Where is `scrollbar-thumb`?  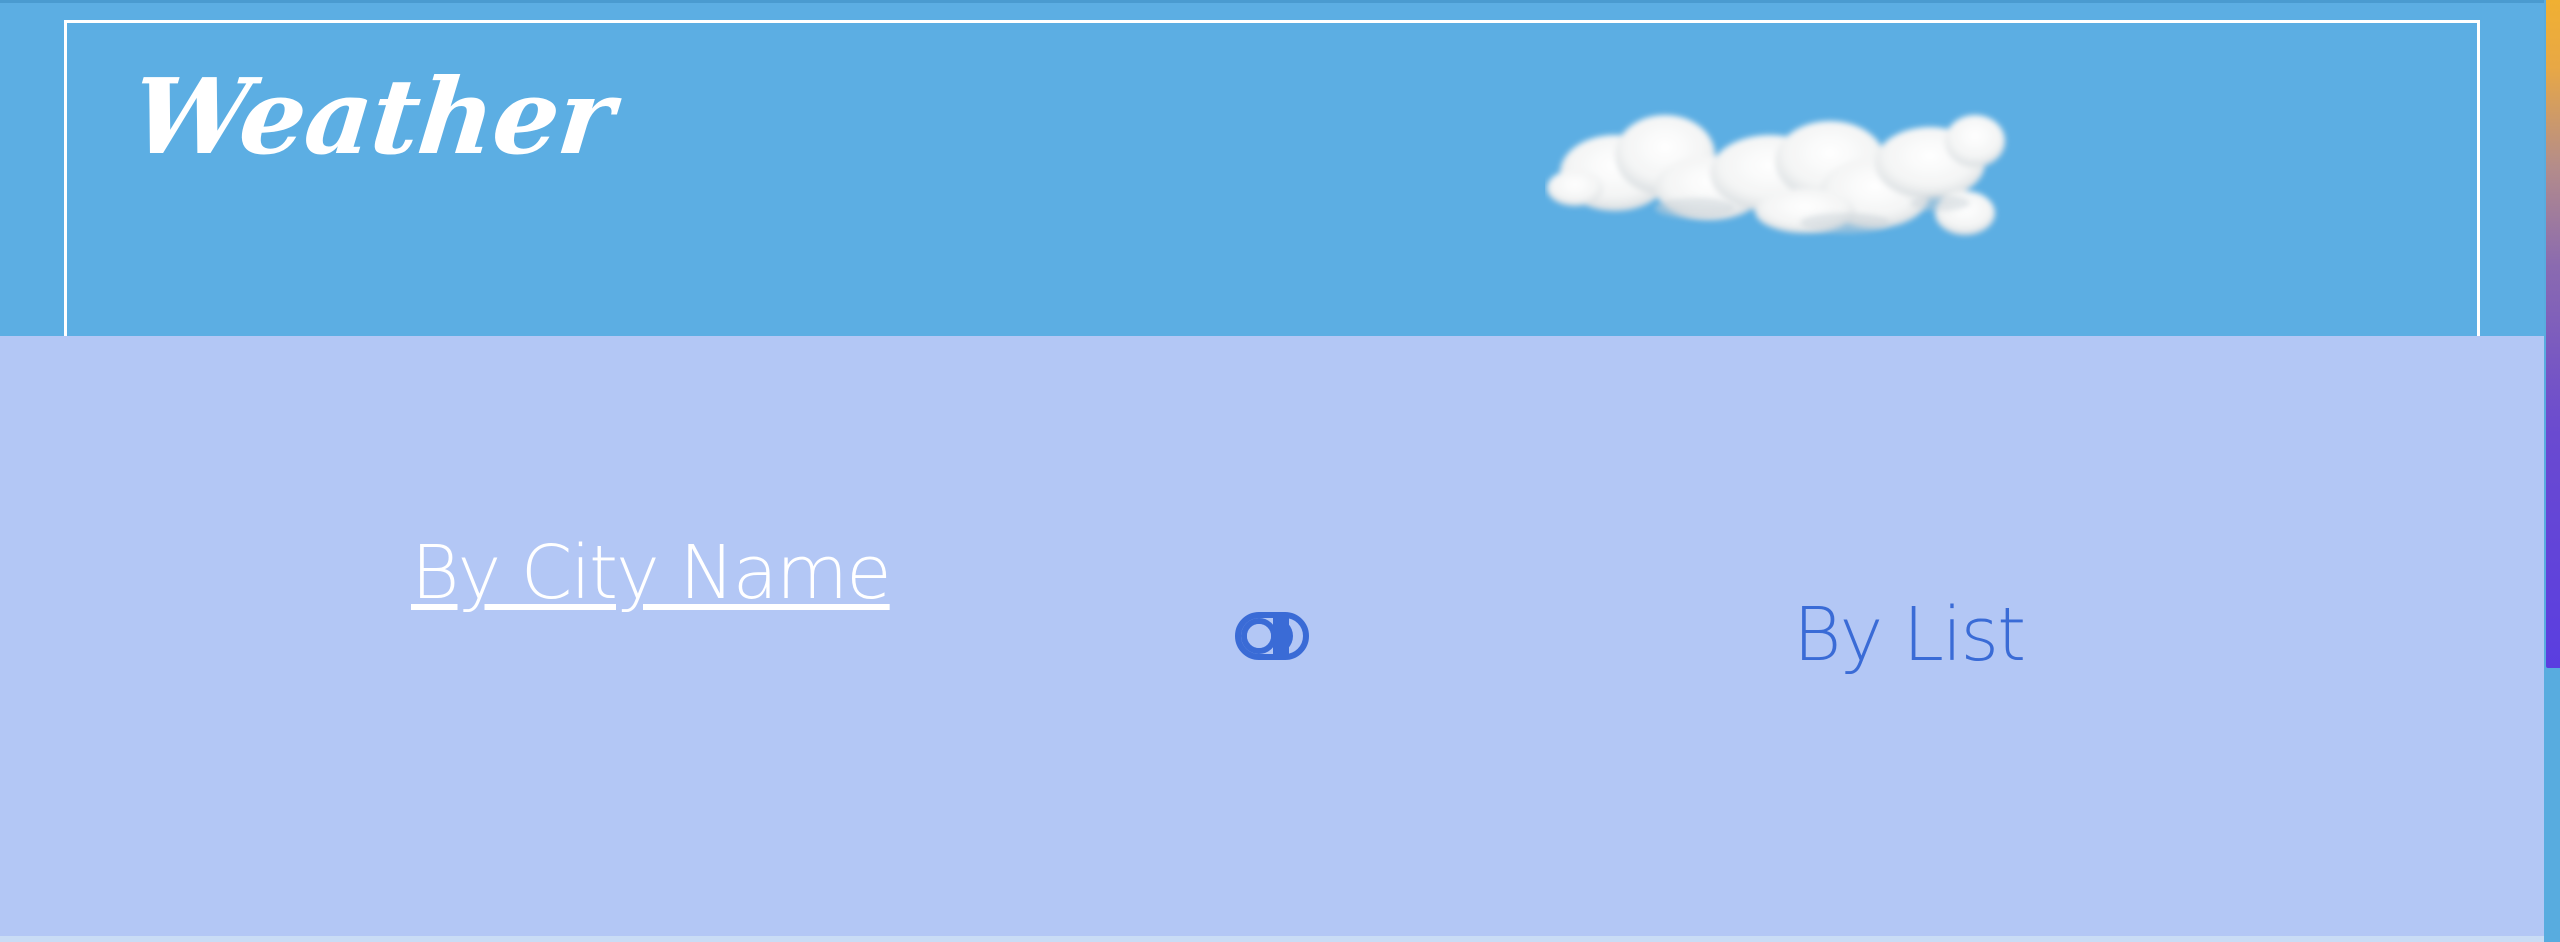 scrollbar-thumb is located at coordinates (2553, 334).